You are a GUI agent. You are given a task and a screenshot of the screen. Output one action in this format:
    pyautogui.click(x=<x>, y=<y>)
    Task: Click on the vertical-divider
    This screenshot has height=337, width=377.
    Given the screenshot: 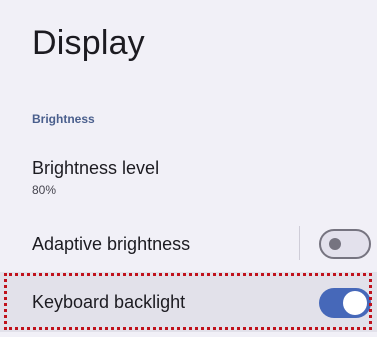 What is the action you would take?
    pyautogui.click(x=299, y=243)
    